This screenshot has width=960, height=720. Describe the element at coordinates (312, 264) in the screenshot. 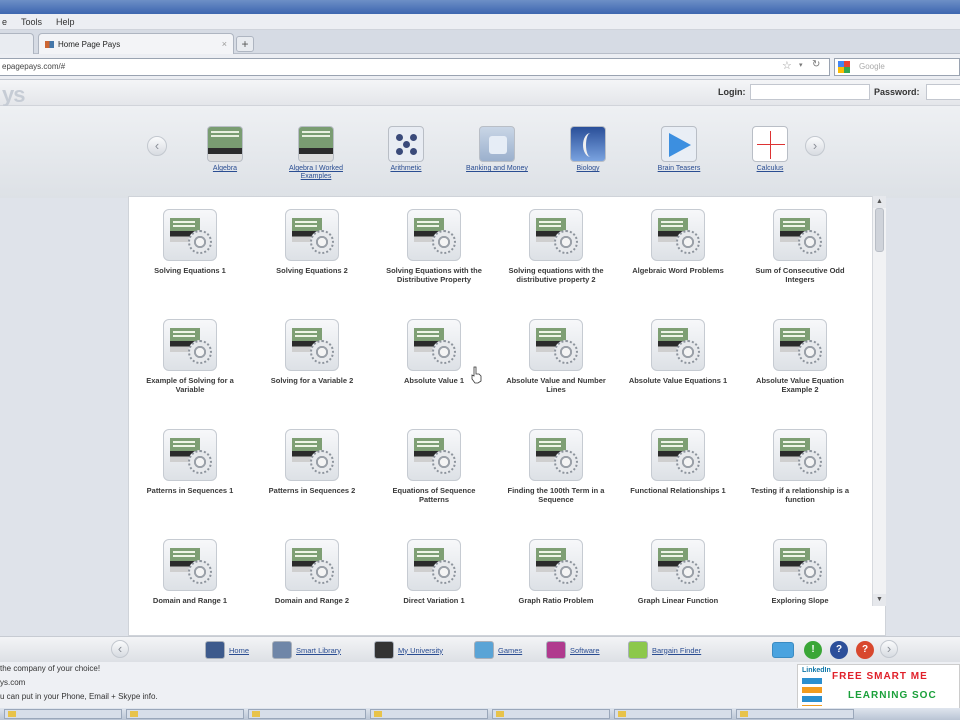

I see `lesson-tile: Solving Equations 2` at that location.